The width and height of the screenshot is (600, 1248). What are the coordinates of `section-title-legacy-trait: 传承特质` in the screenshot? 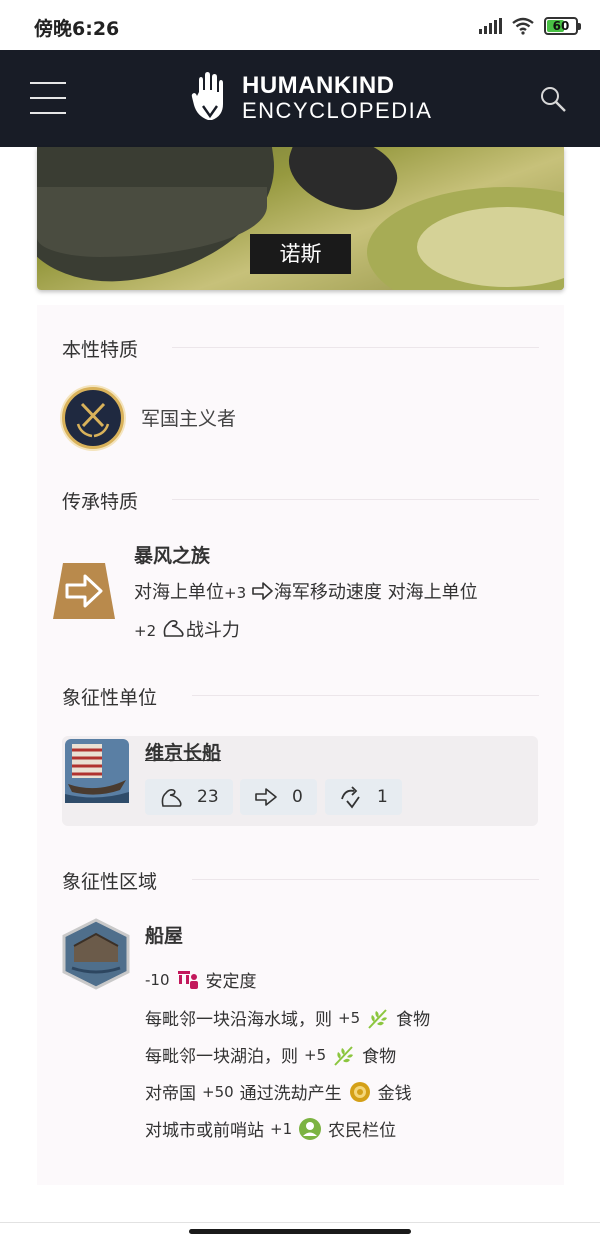 It's located at (100, 502).